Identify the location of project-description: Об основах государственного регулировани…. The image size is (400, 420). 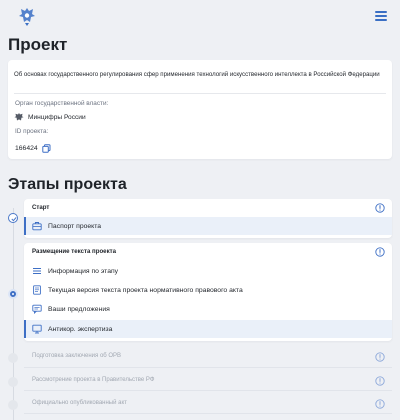
(197, 74).